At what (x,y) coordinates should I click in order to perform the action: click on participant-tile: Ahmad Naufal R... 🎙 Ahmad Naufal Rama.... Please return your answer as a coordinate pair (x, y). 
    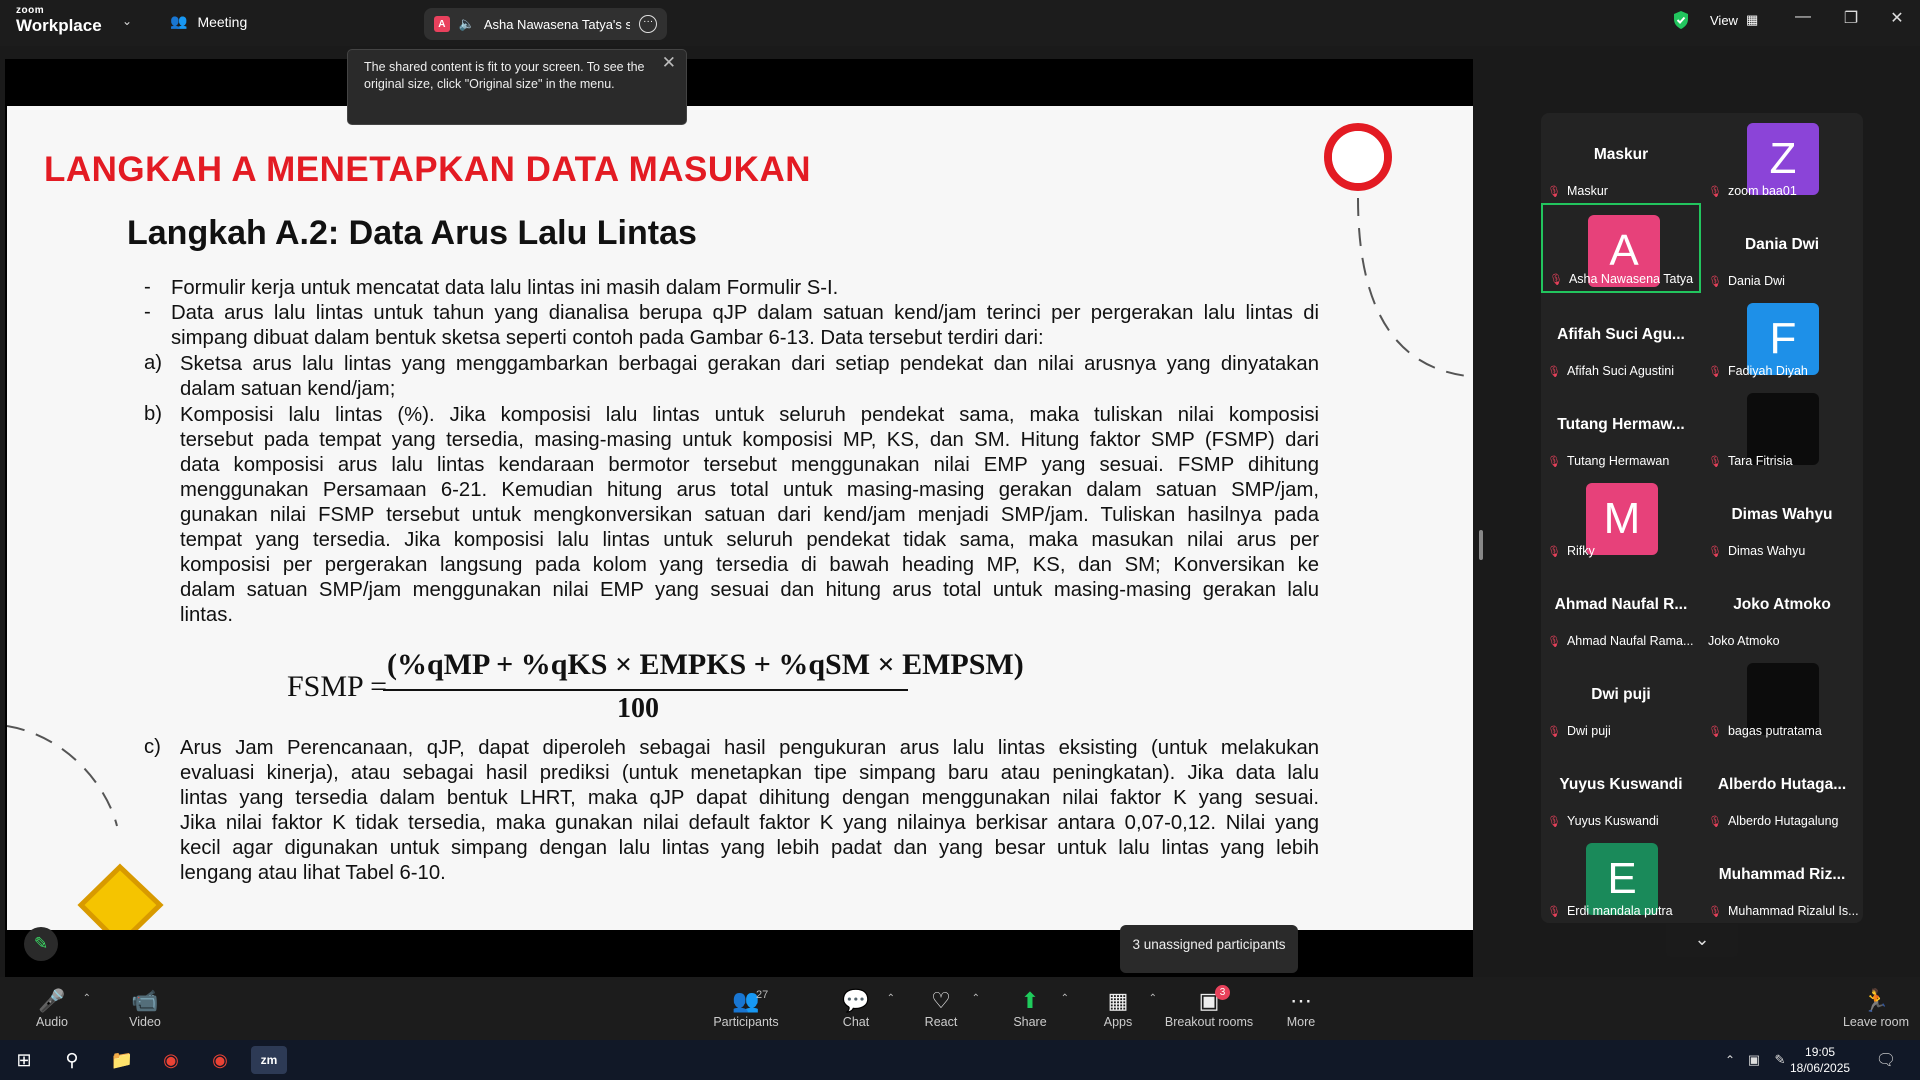
    Looking at the image, I should click on (1621, 608).